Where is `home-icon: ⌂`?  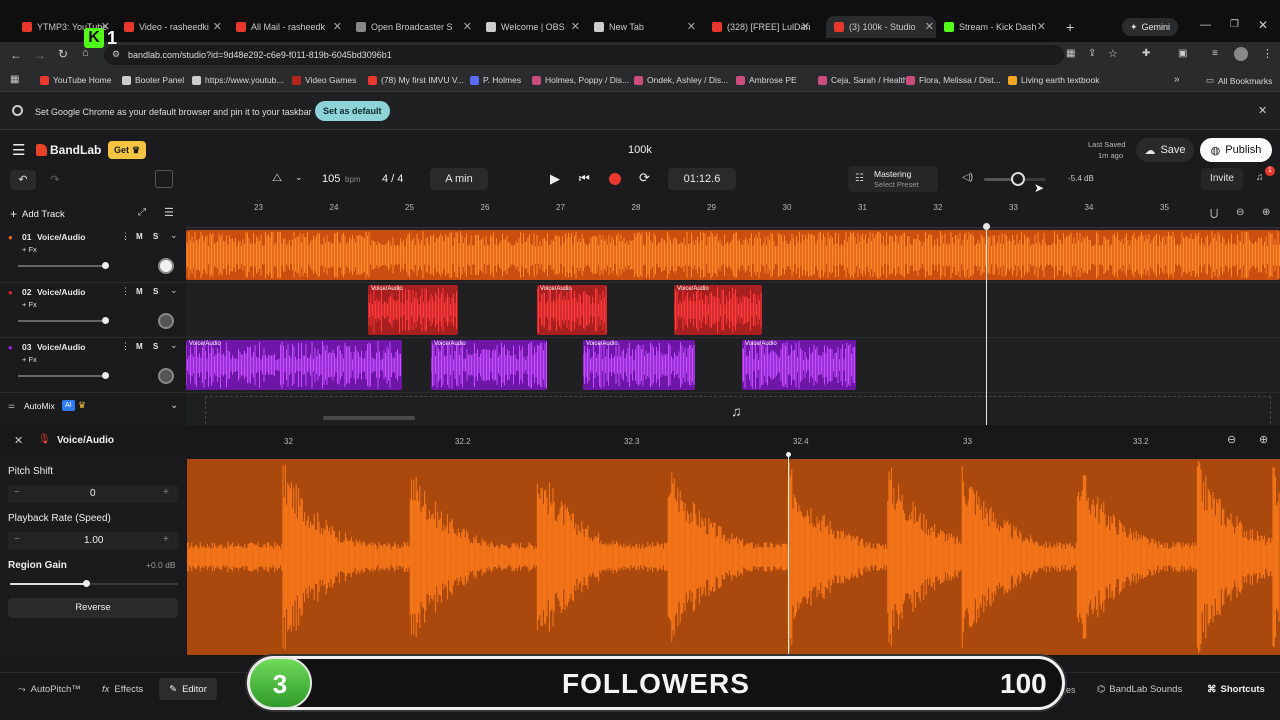 home-icon: ⌂ is located at coordinates (85, 53).